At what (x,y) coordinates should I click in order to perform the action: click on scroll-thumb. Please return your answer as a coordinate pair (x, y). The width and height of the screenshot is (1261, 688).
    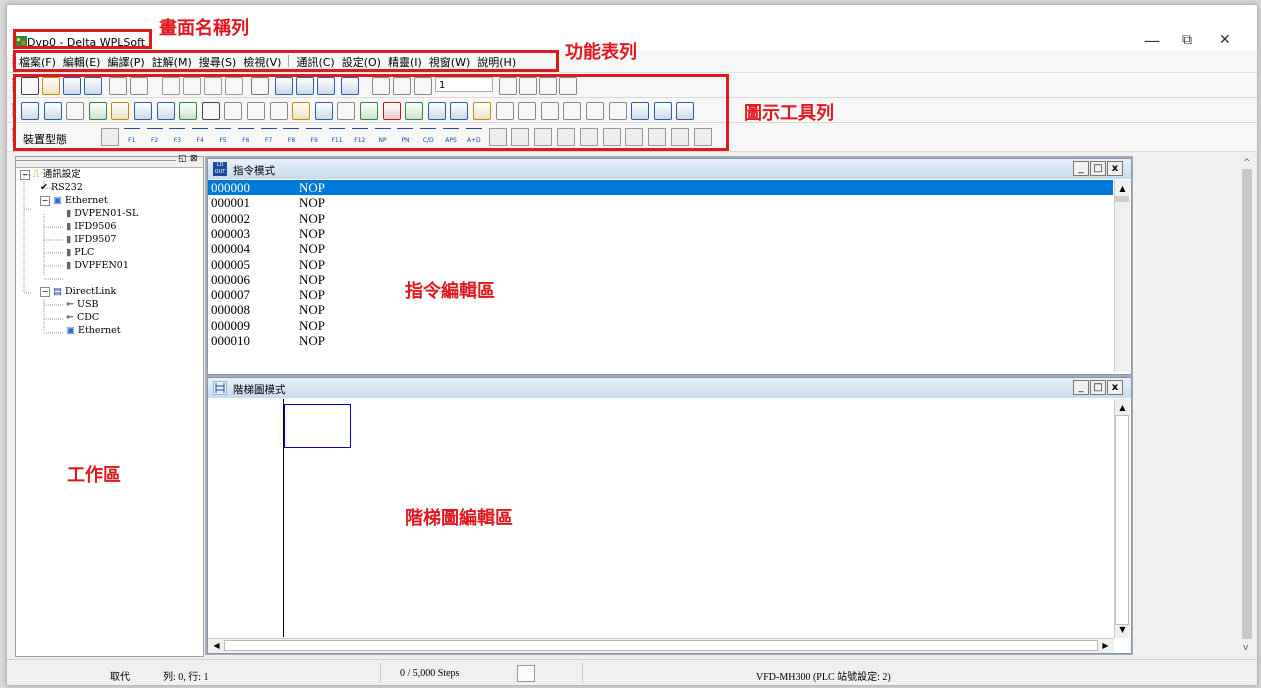
    Looking at the image, I should click on (1122, 520).